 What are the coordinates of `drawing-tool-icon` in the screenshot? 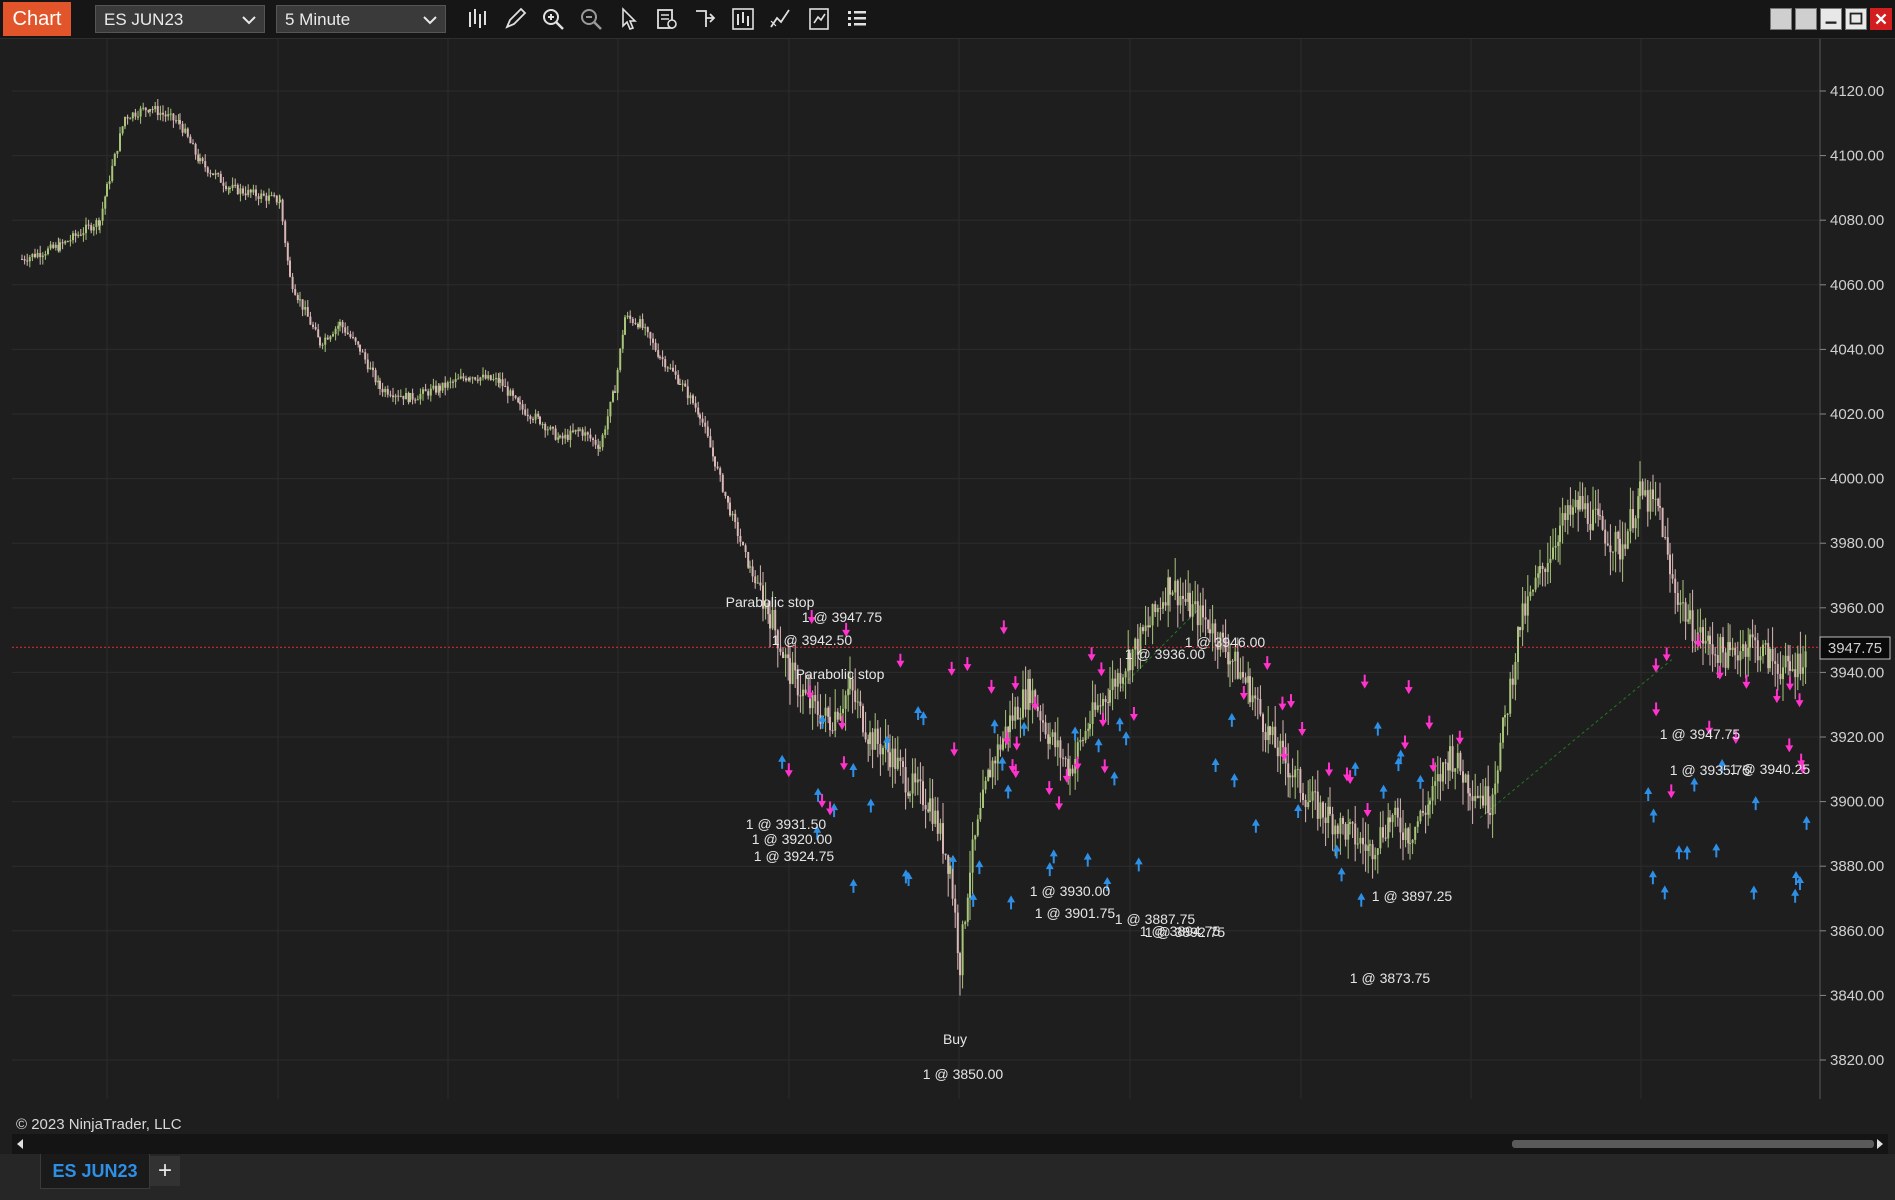 It's located at (515, 19).